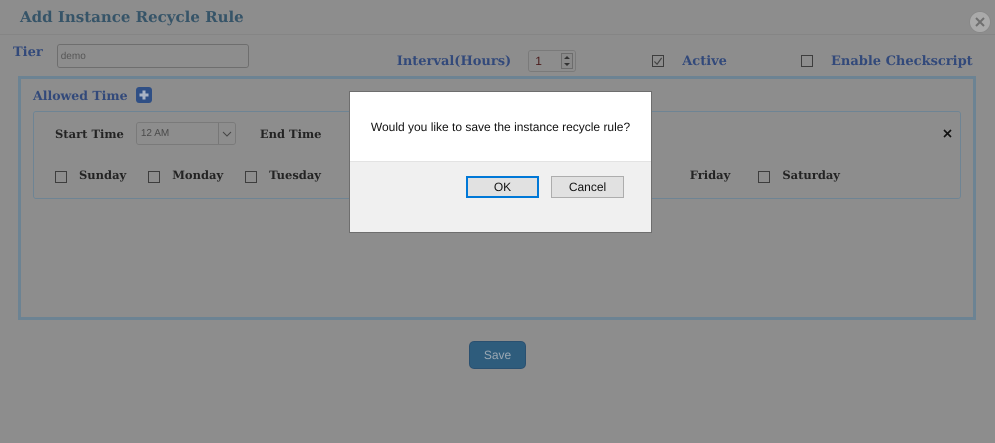 This screenshot has height=443, width=995. What do you see at coordinates (80, 95) in the screenshot?
I see `allowed-time-label: Allowed Time` at bounding box center [80, 95].